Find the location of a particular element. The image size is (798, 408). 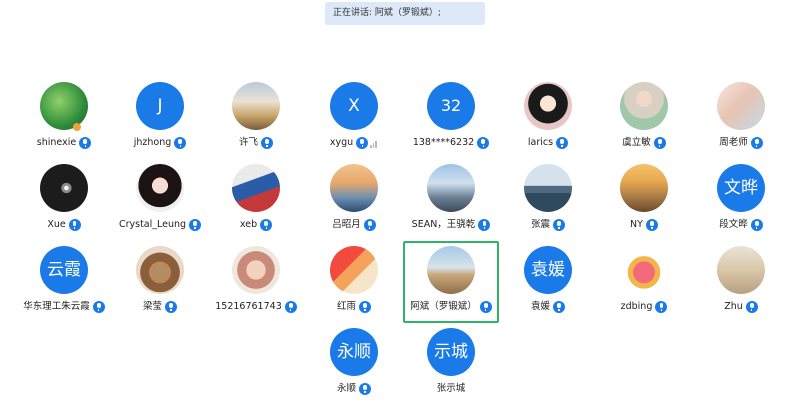

participant-name-row: 周老师 is located at coordinates (741, 143).